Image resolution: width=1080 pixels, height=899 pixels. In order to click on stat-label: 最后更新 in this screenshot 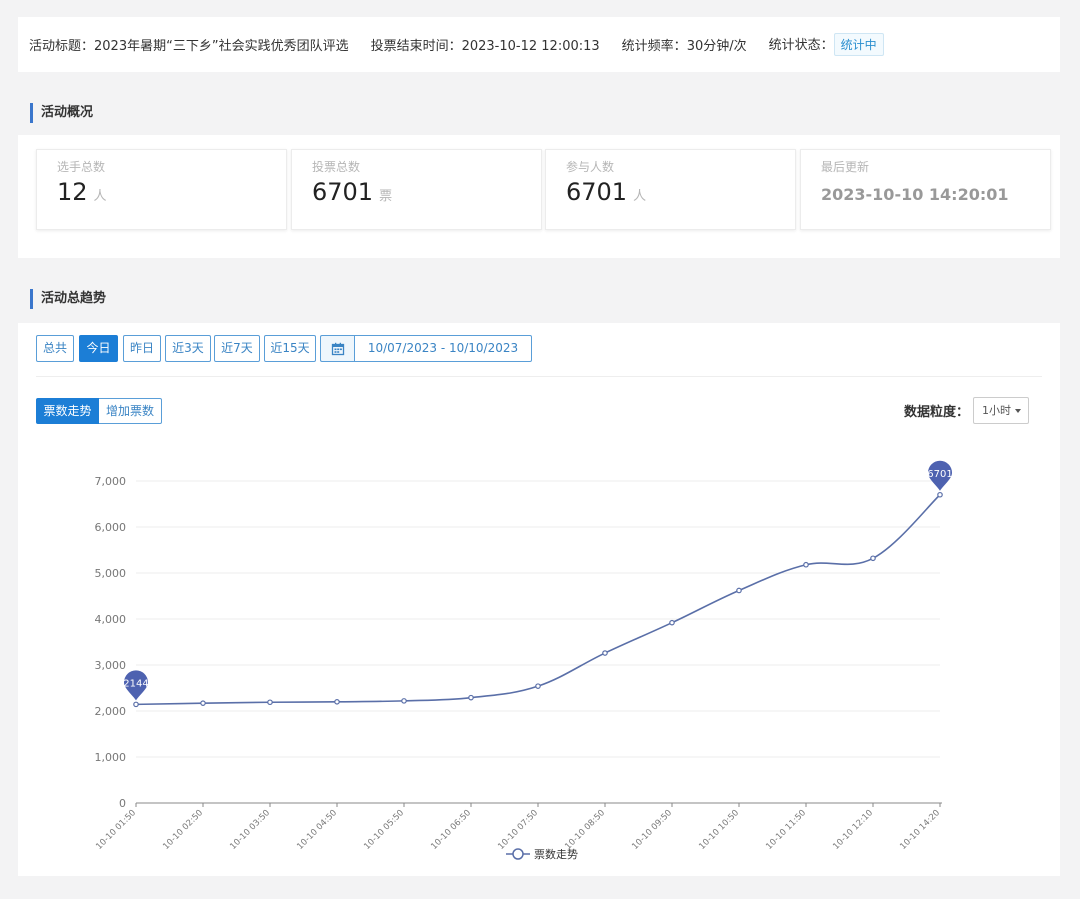, I will do `click(845, 167)`.